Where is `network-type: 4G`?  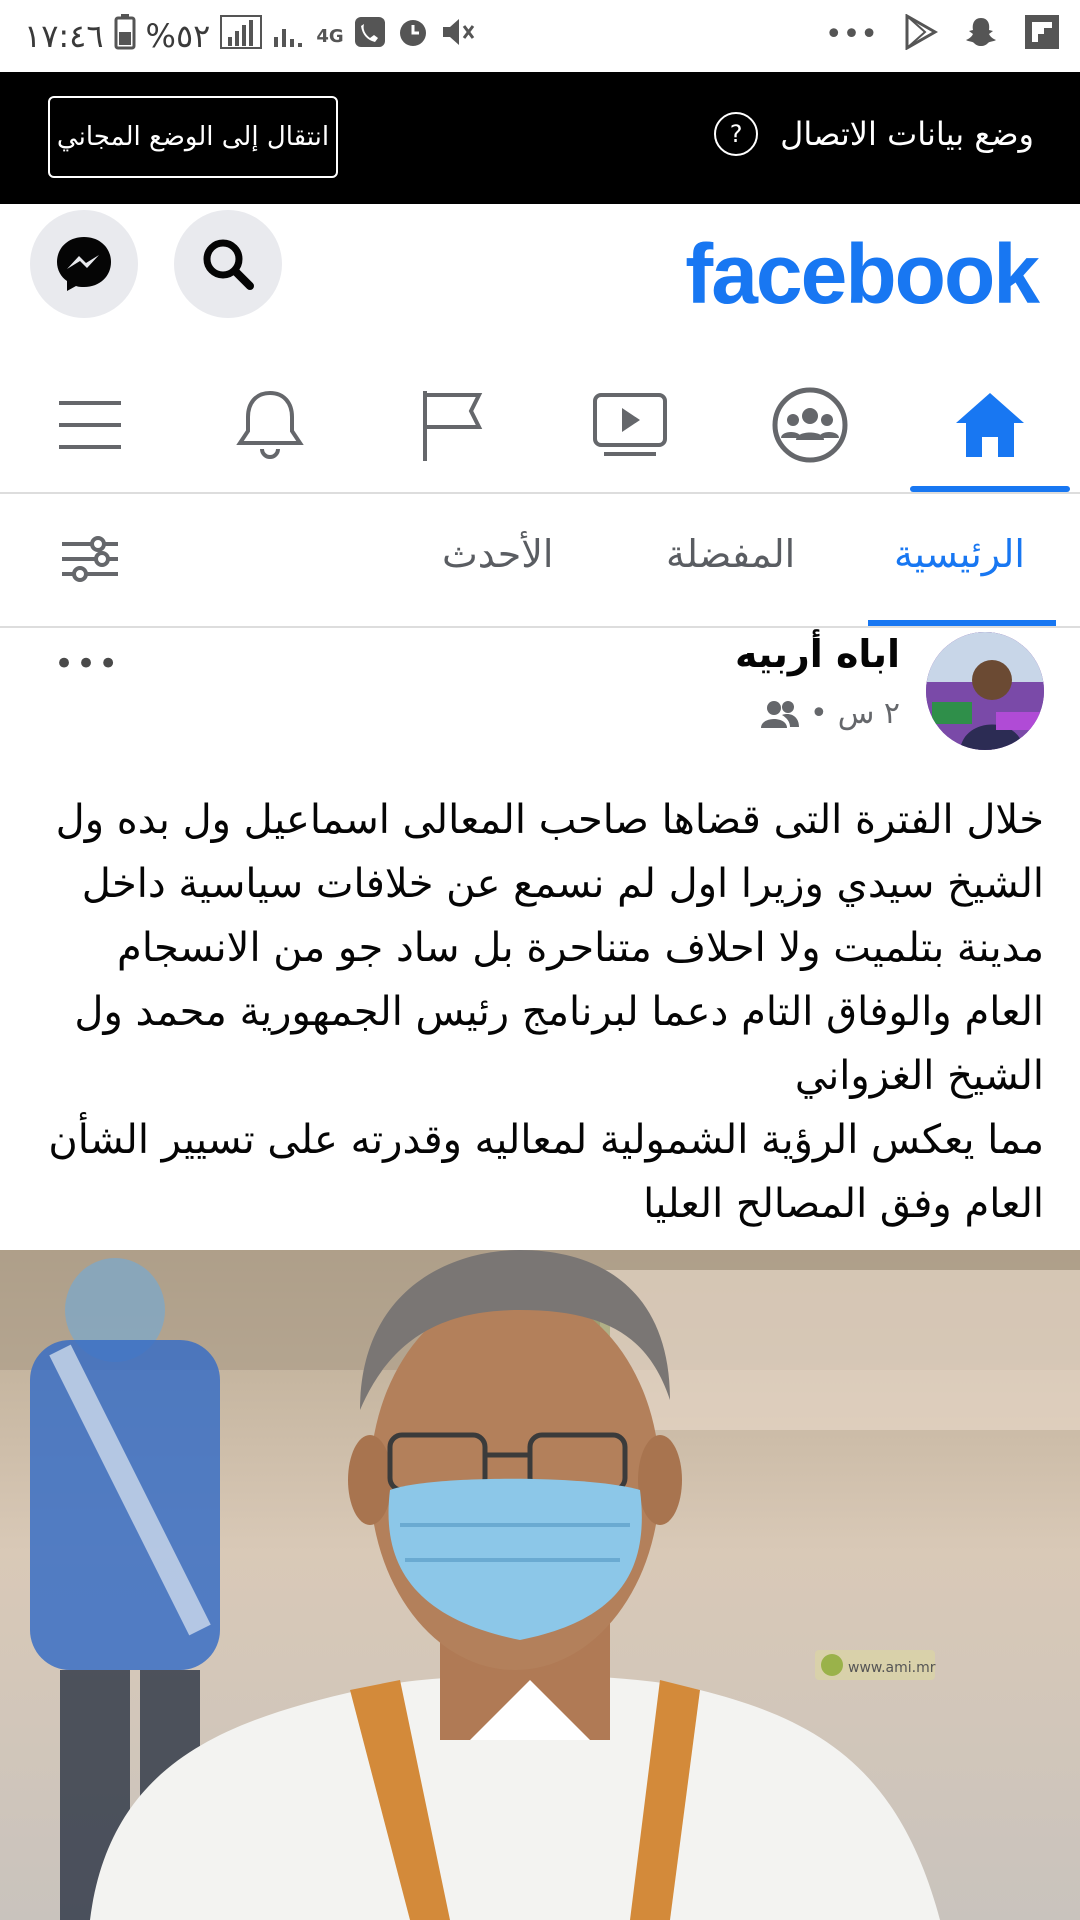 network-type: 4G is located at coordinates (330, 36).